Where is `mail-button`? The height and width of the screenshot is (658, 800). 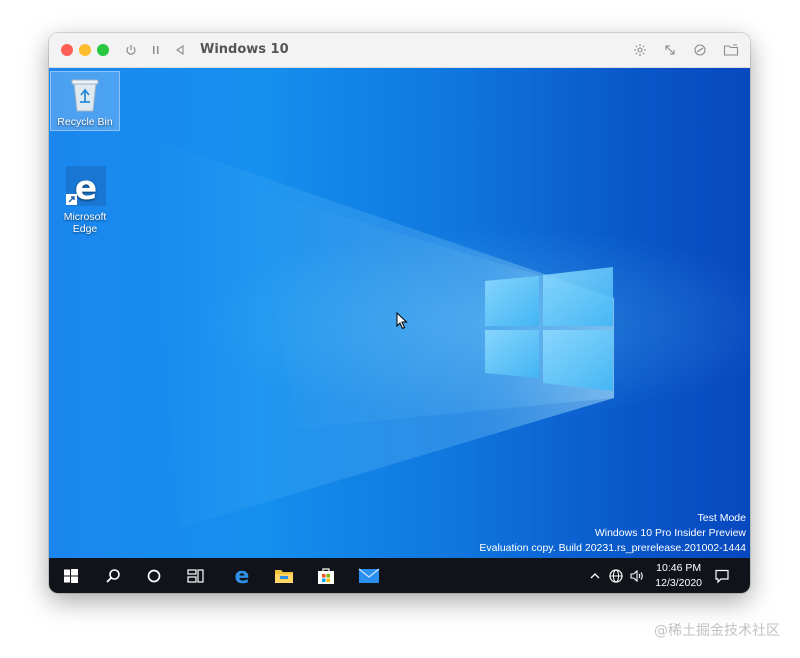
mail-button is located at coordinates (369, 575).